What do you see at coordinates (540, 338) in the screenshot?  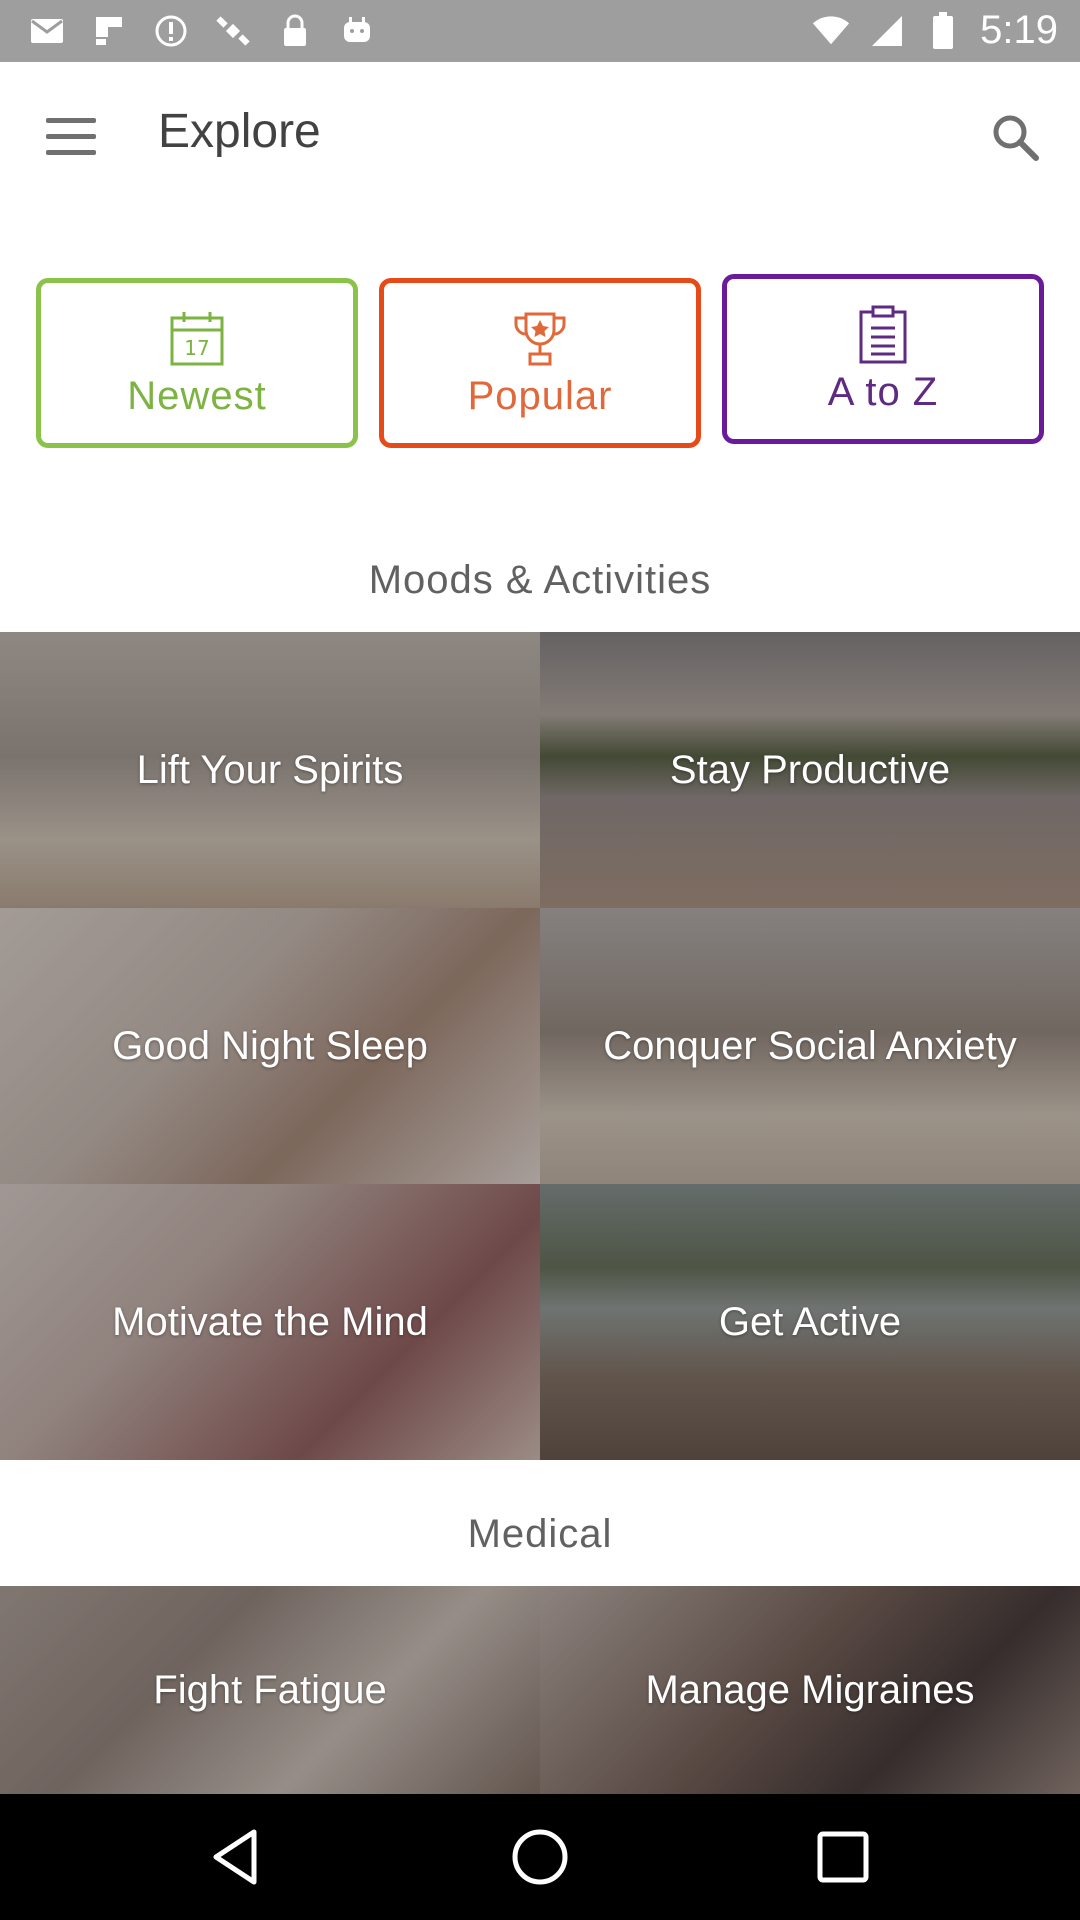 I see `trophy-icon` at bounding box center [540, 338].